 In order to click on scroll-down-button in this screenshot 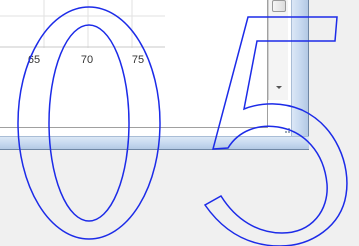, I will do `click(279, 87)`.